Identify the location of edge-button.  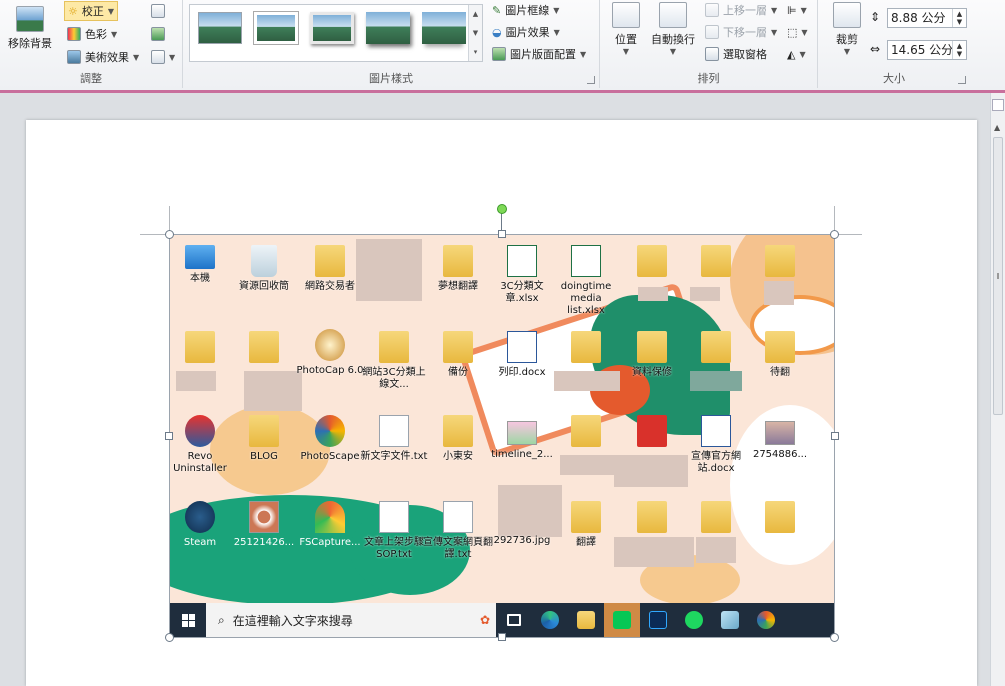
(550, 620).